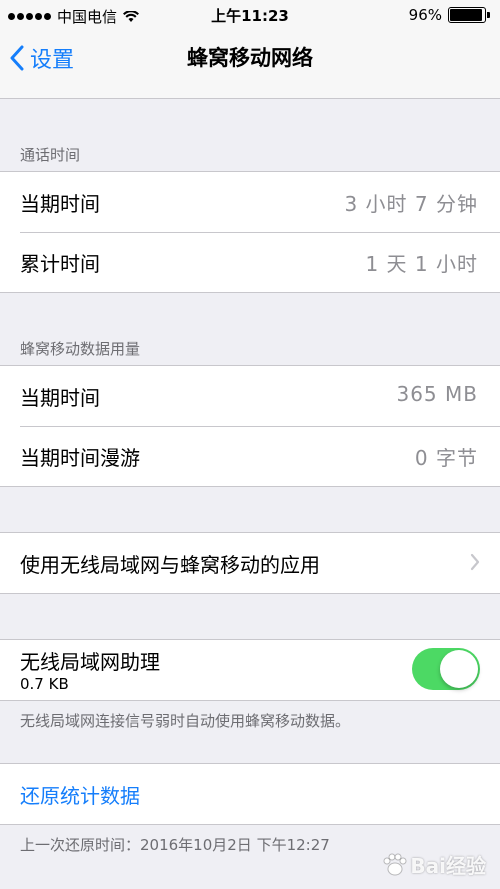 The image size is (500, 889). I want to click on status-bar: 中国电信 上午11:23 96%, so click(250, 15).